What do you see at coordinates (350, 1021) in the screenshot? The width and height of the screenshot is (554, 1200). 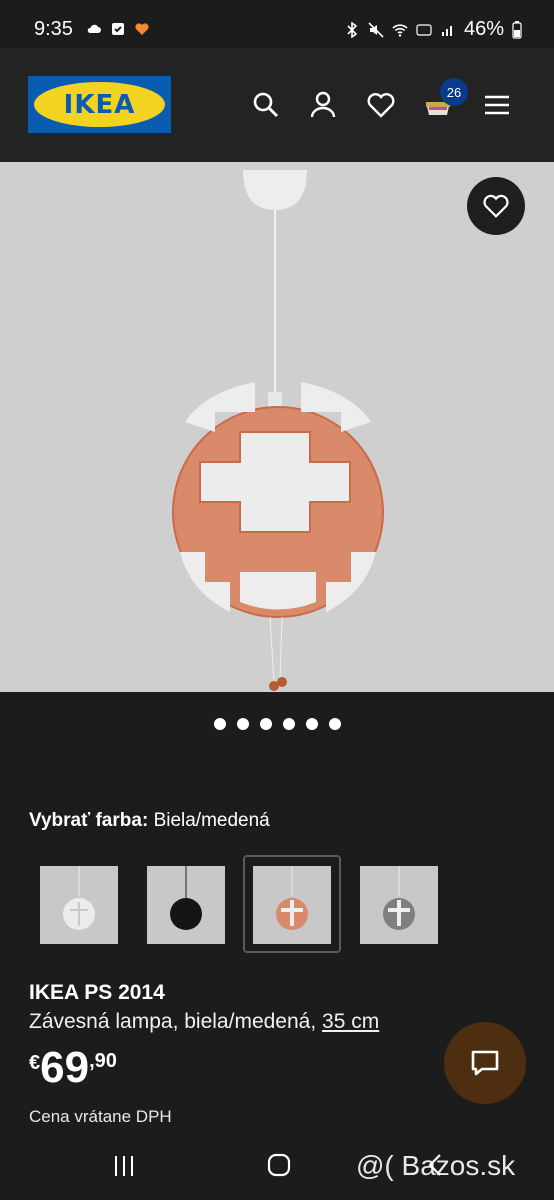 I see `product-size-link: 35 cm` at bounding box center [350, 1021].